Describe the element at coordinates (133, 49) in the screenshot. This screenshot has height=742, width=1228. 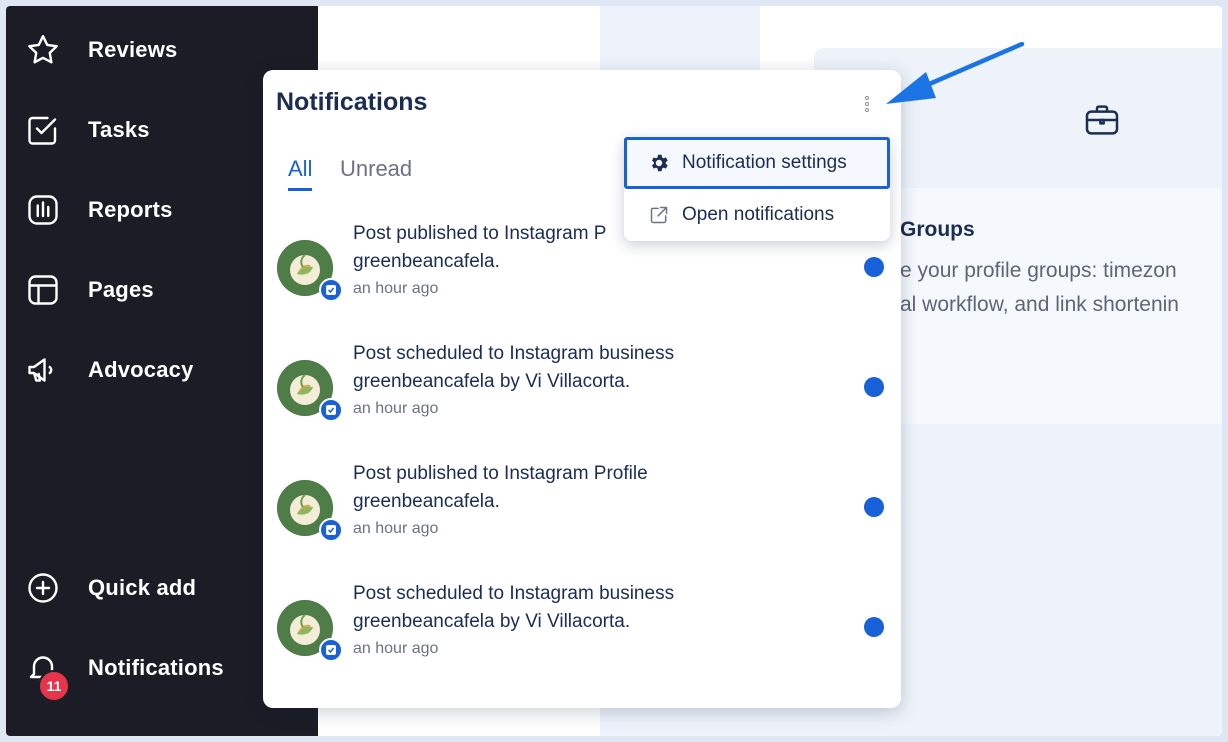
I see `sidebar-item-label: Reviews` at that location.